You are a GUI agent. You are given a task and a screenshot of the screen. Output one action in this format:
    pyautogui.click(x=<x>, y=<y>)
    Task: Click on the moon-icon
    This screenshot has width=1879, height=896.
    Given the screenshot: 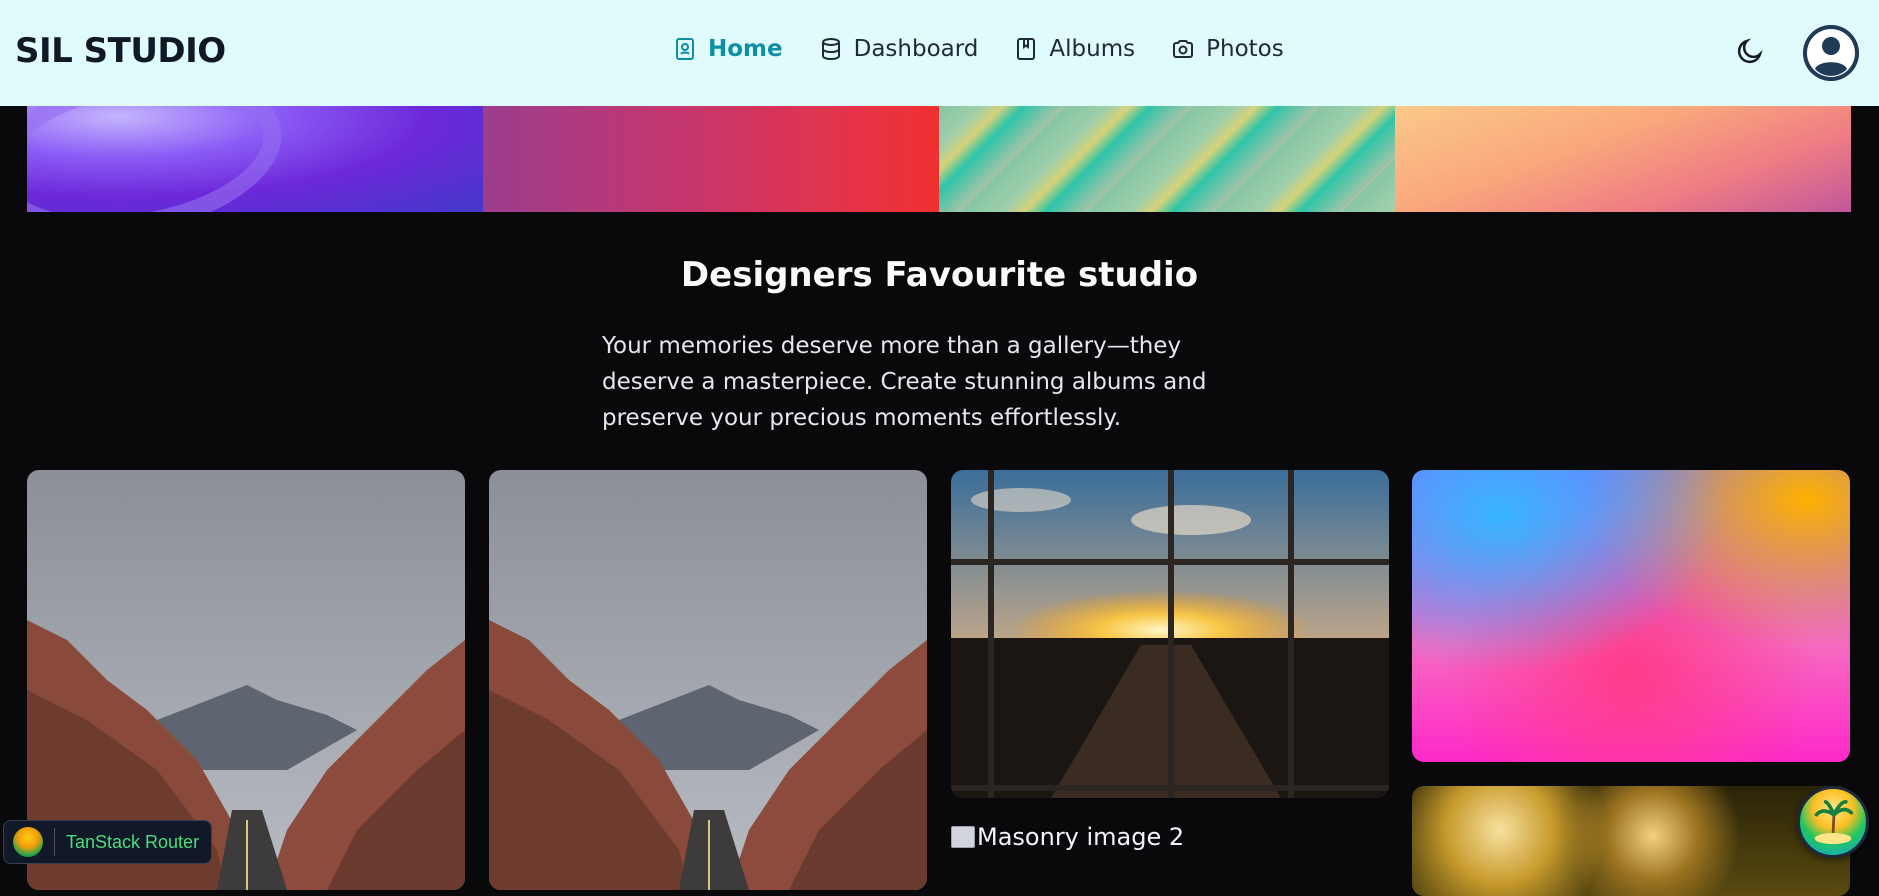 What is the action you would take?
    pyautogui.click(x=1750, y=51)
    